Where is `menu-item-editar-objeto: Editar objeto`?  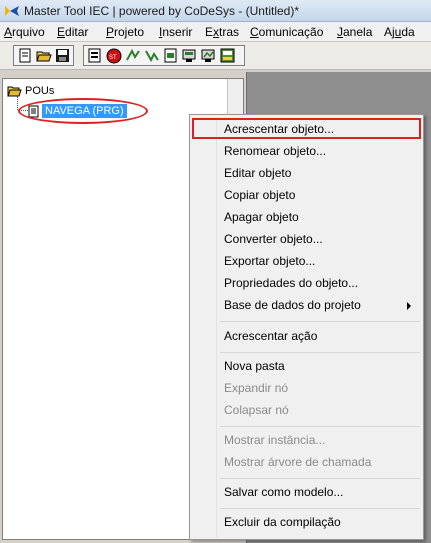
menu-item-editar-objeto: Editar objeto is located at coordinates (257, 173).